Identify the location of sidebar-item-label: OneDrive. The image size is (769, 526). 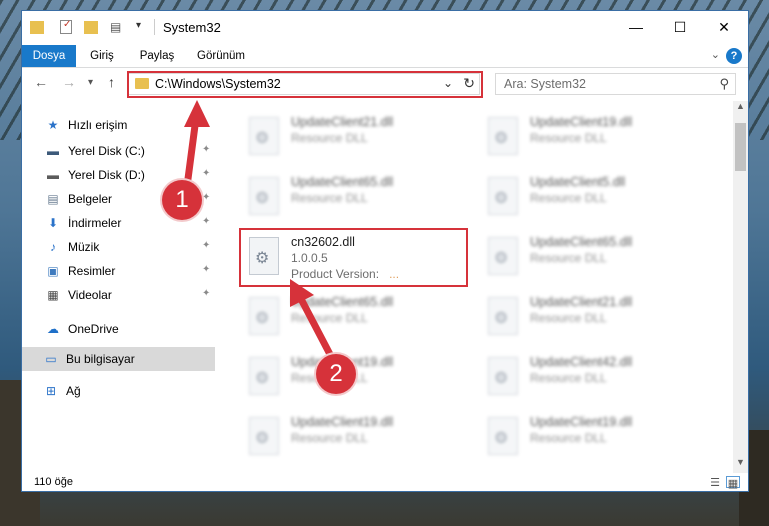
(93, 329).